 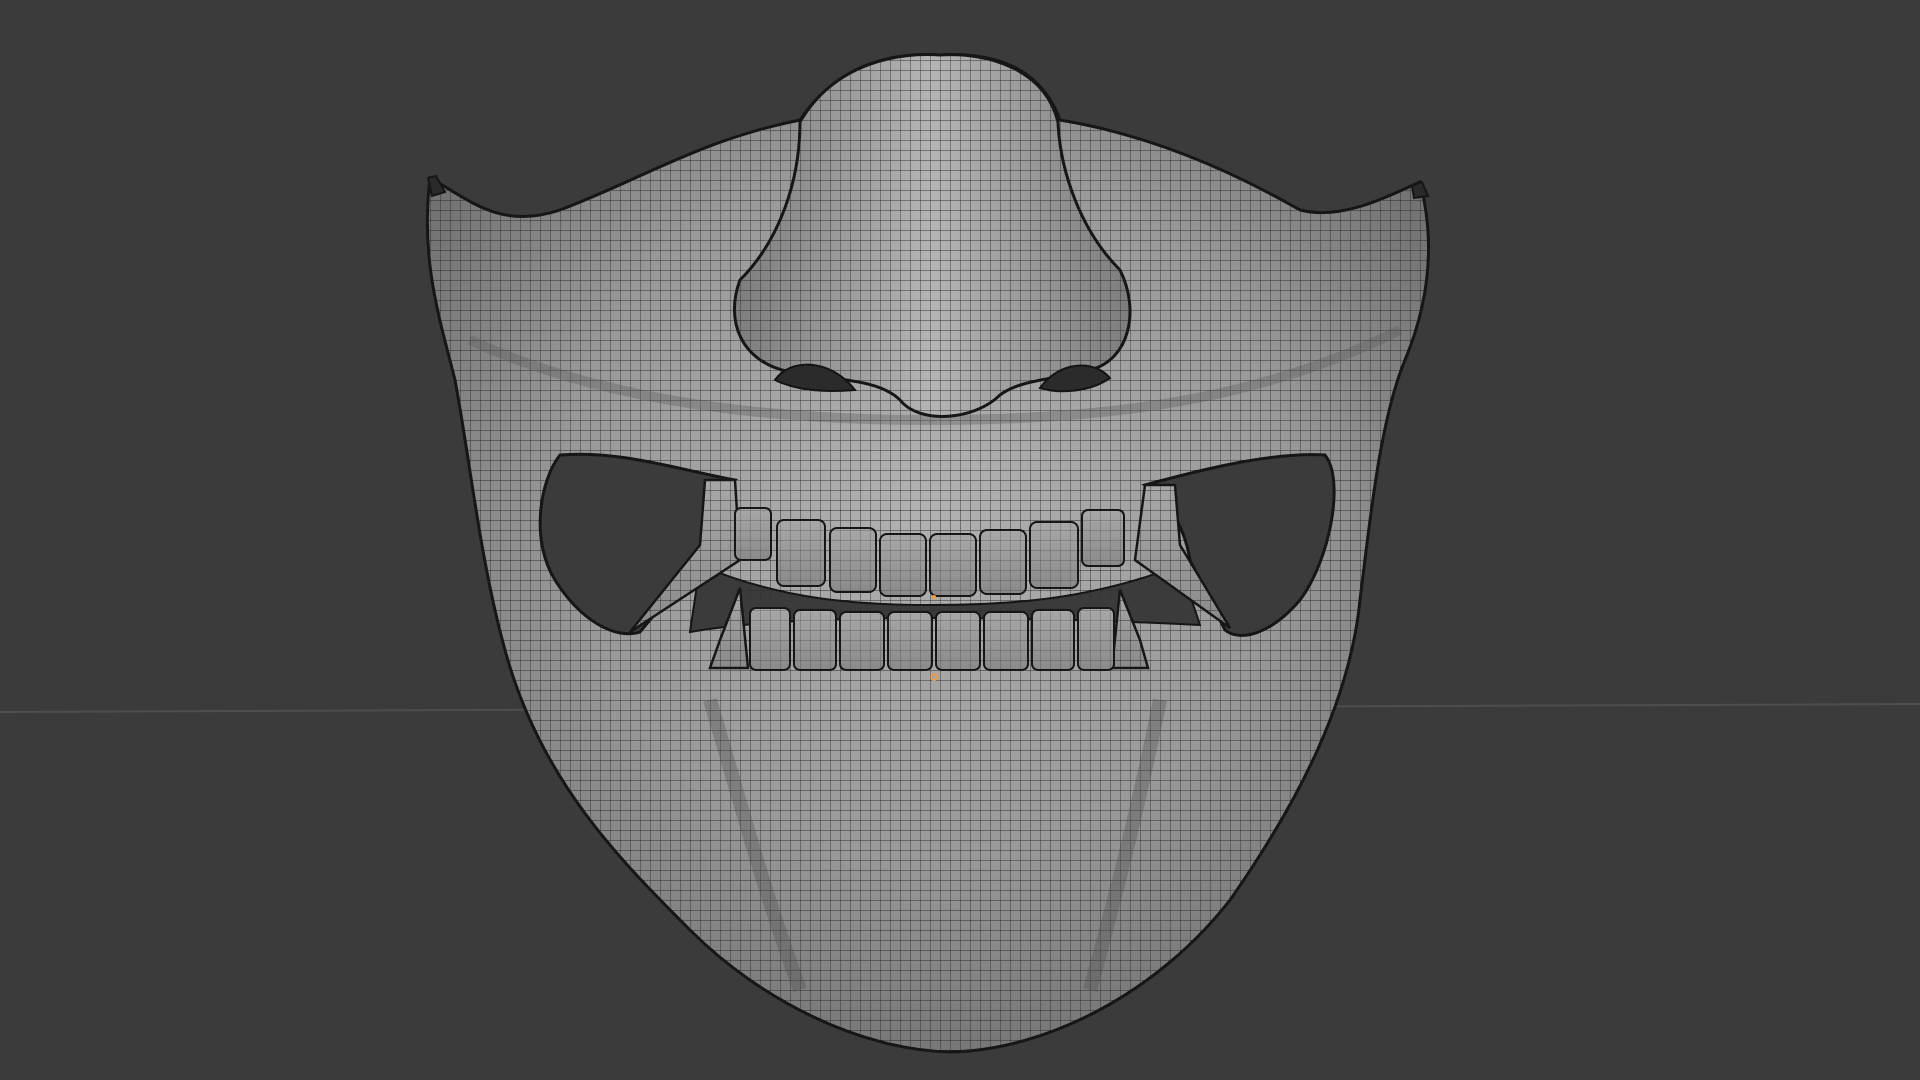 What do you see at coordinates (932, 639) in the screenshot?
I see `lower-teeth` at bounding box center [932, 639].